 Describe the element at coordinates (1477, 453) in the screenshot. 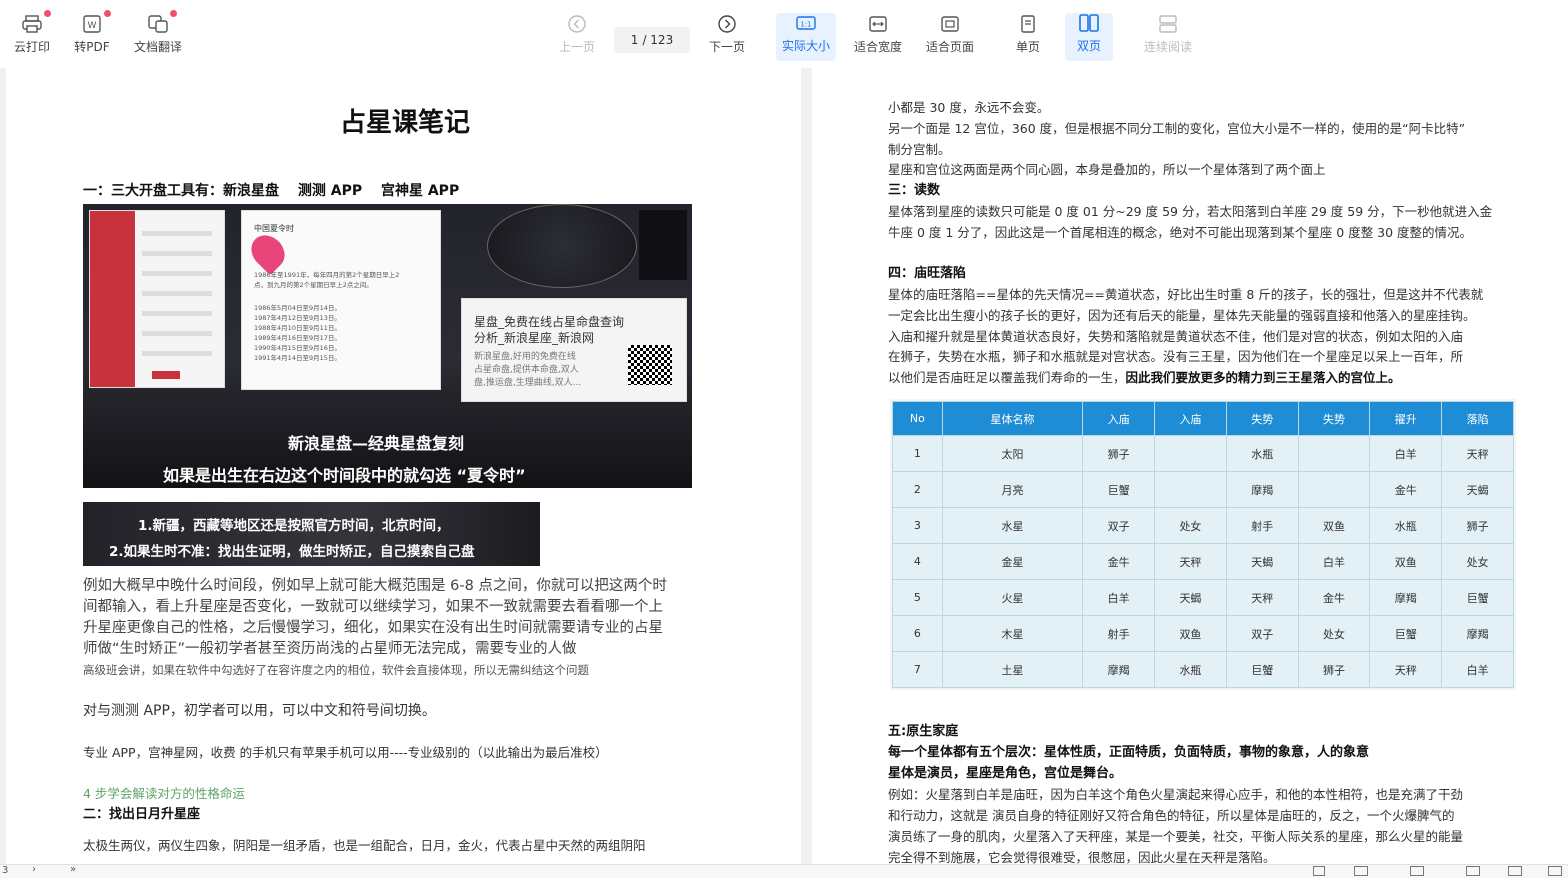

I see `table-cell: 天秤` at that location.